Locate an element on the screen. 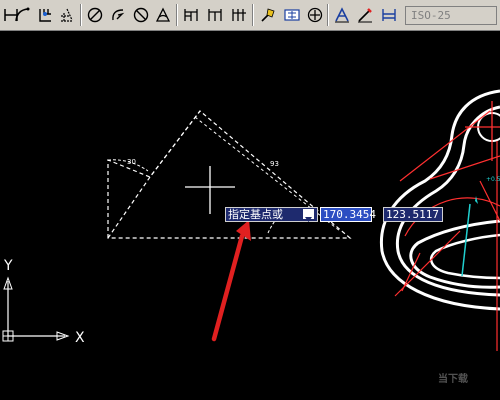  diameter-dim-icon is located at coordinates (118, 15).